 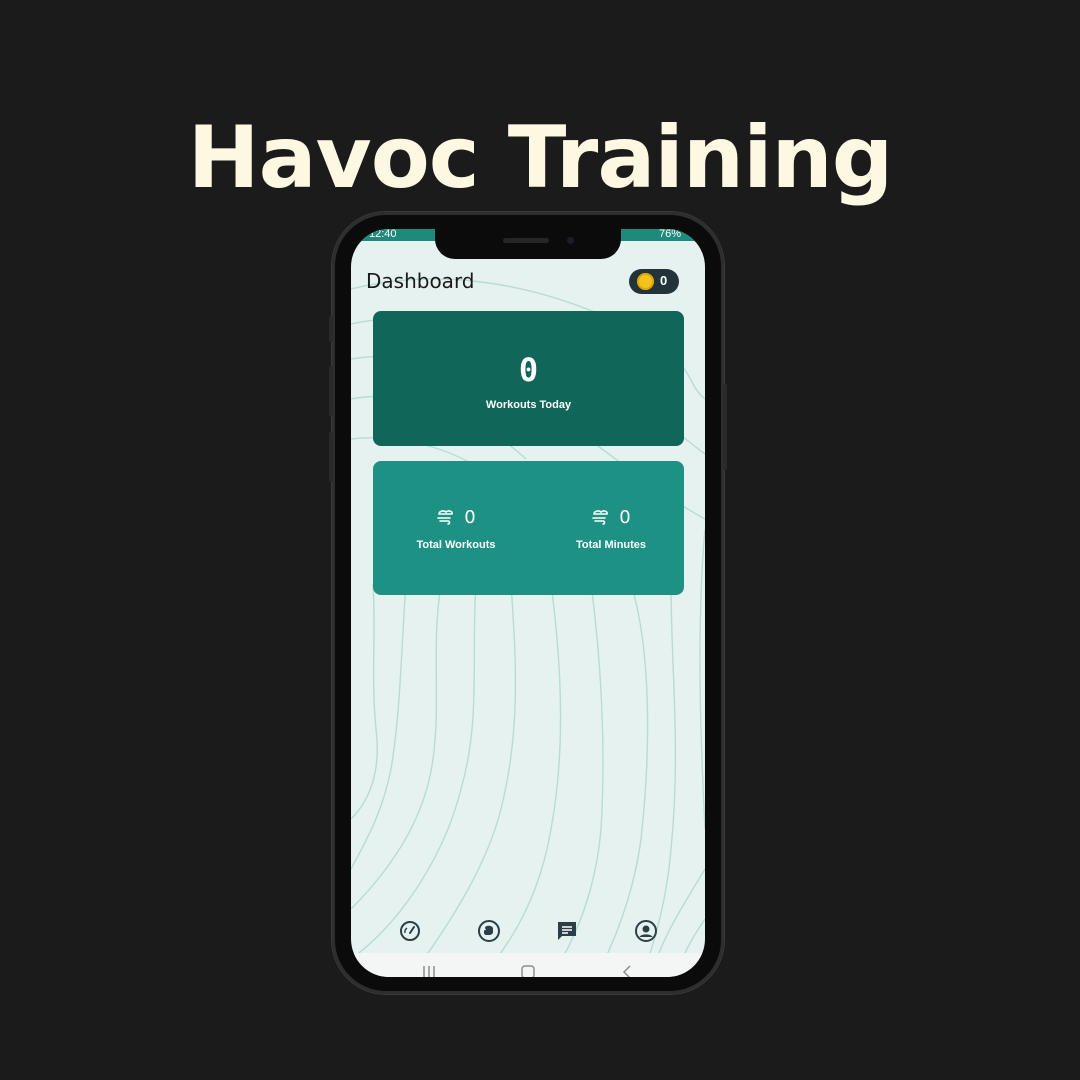 I want to click on coin-icon, so click(x=645, y=281).